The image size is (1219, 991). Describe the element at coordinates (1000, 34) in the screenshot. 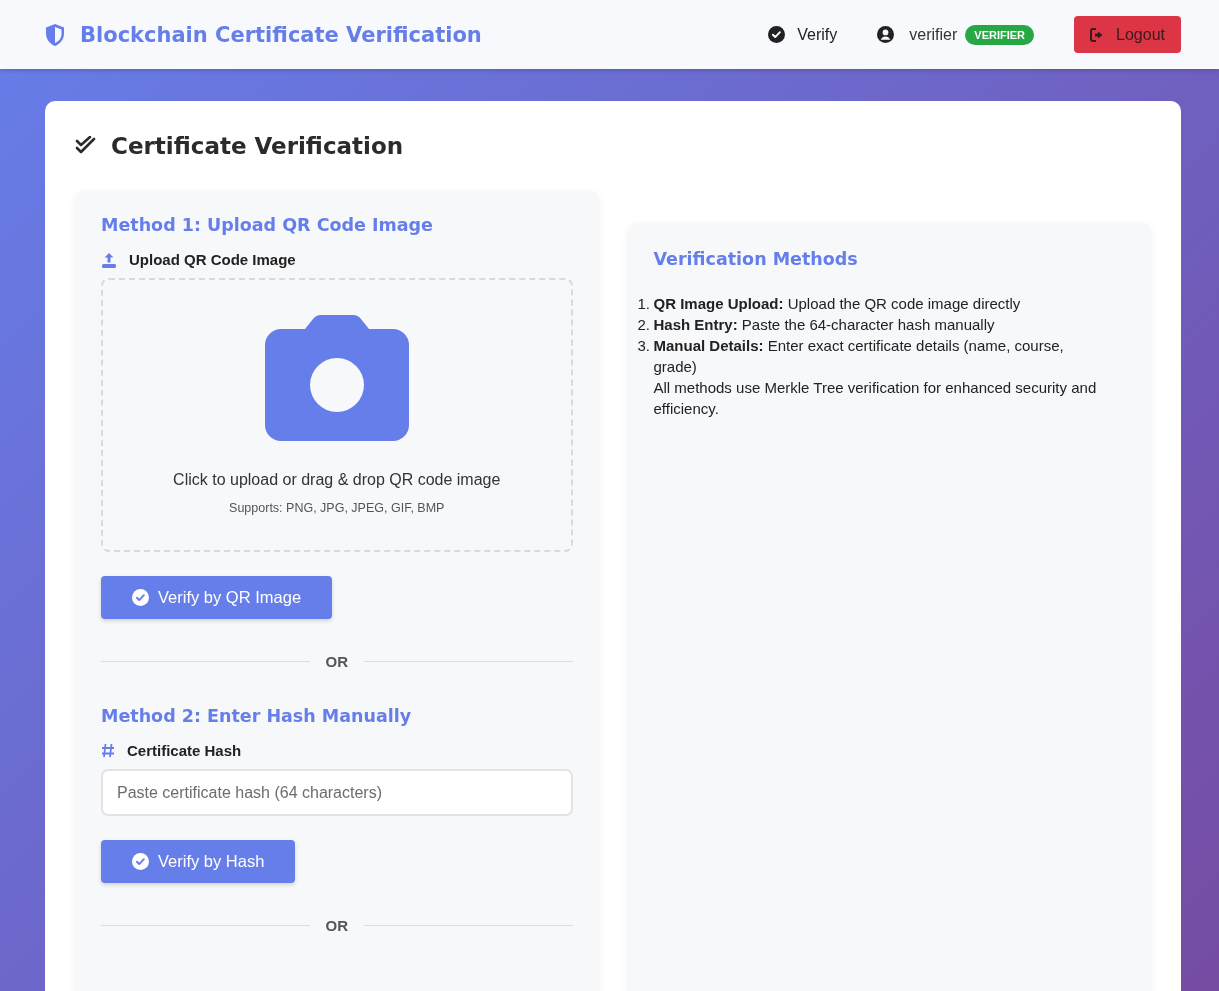

I see `role-badge: VERIFIER` at that location.